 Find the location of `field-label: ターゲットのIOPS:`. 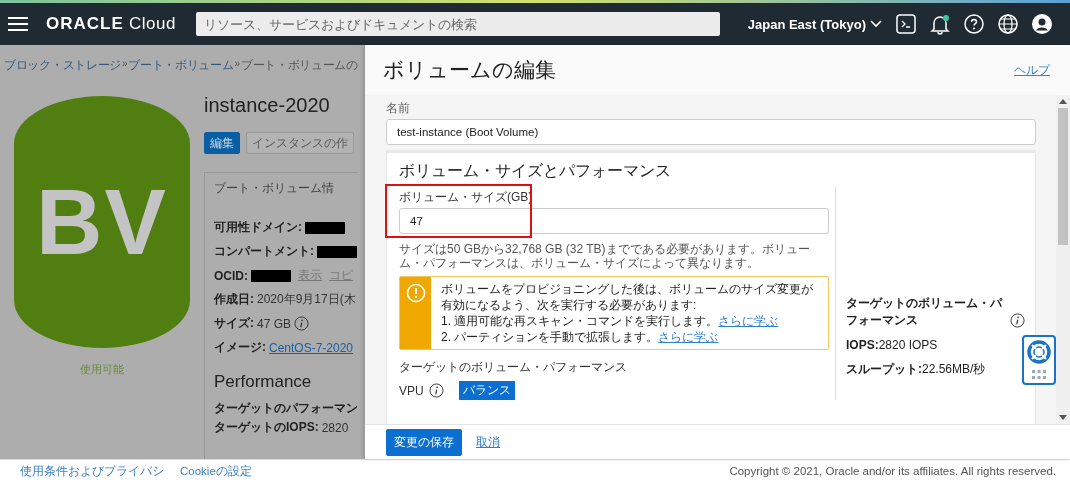

field-label: ターゲットのIOPS: is located at coordinates (266, 428).